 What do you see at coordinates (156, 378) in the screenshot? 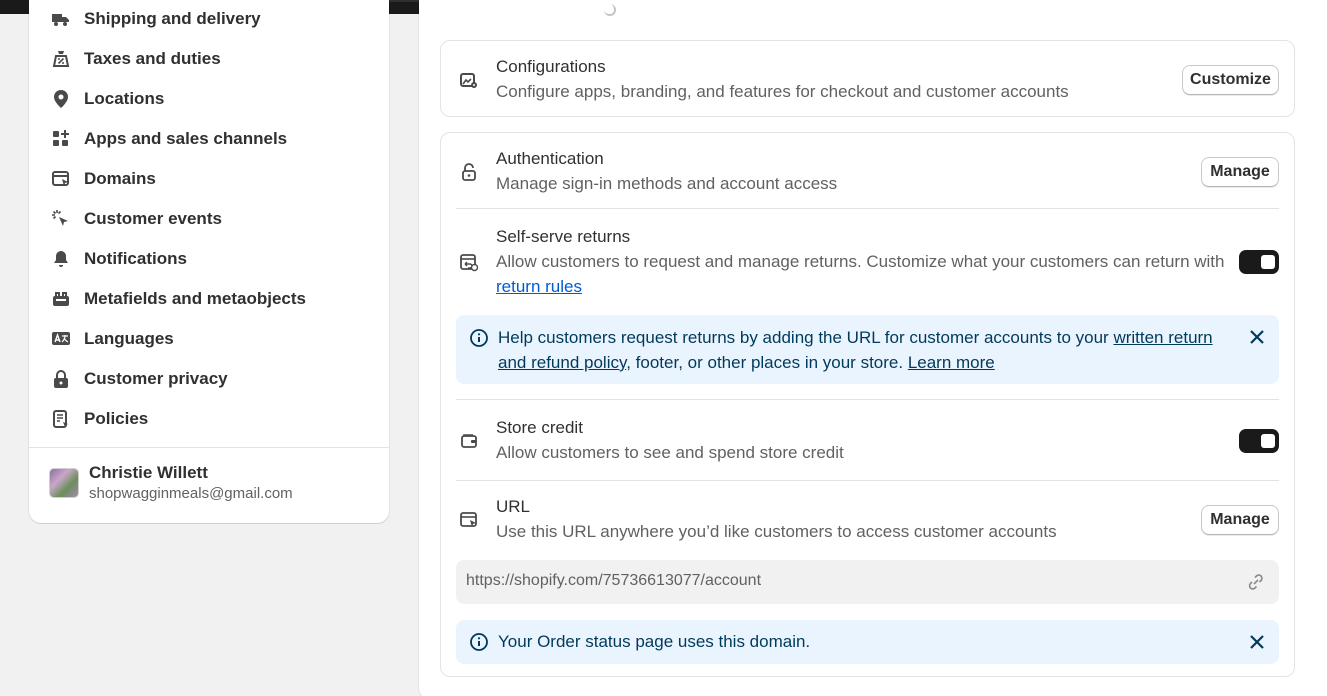
I see `sidebar-item-label: Customer privacy` at bounding box center [156, 378].